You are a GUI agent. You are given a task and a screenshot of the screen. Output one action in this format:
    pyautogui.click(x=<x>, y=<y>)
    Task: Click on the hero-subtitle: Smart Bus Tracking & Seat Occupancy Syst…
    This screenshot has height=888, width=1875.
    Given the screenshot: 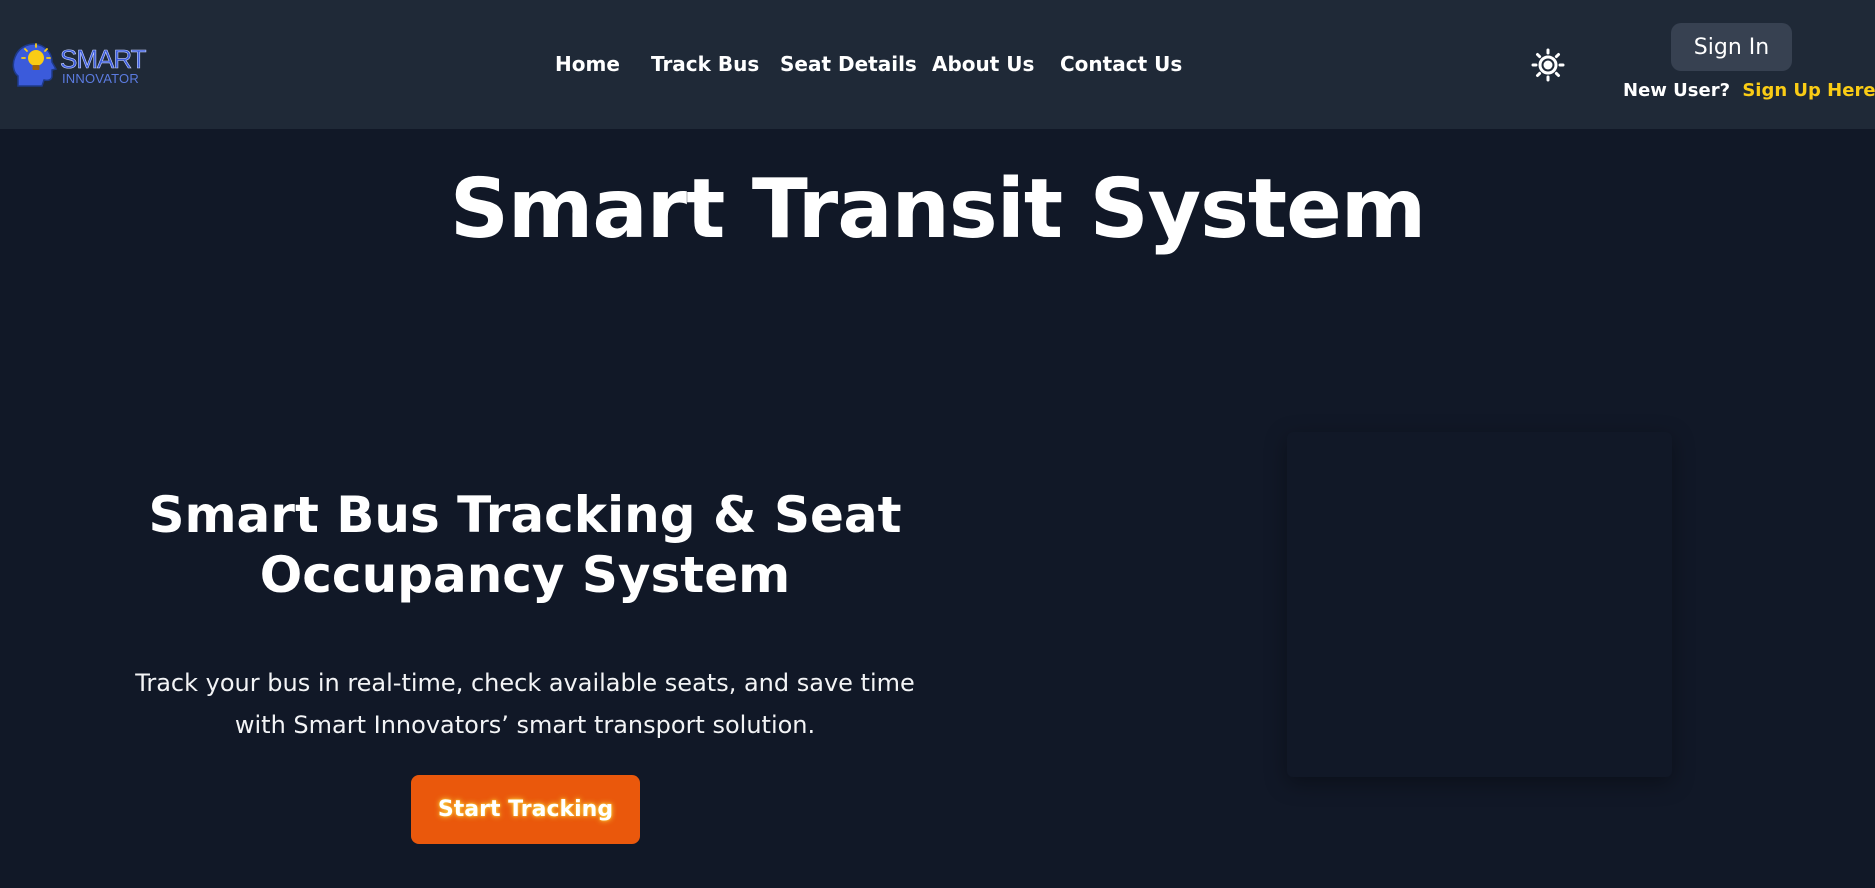 What is the action you would take?
    pyautogui.click(x=525, y=545)
    